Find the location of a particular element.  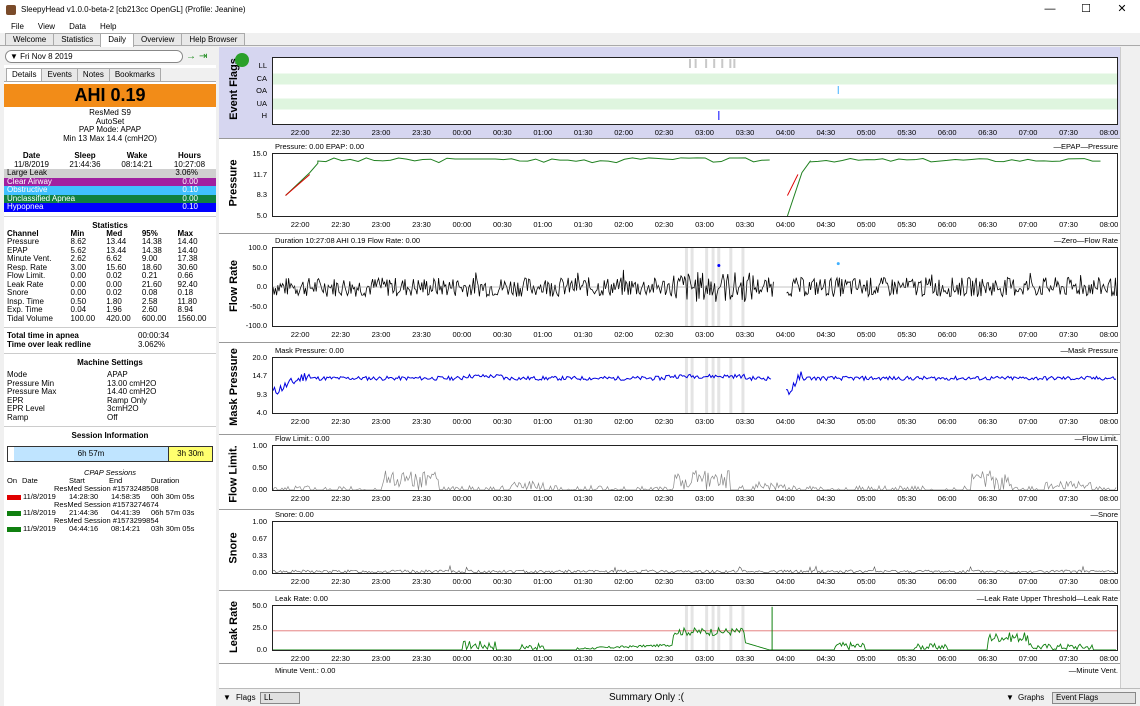

event-flags-plot is located at coordinates (695, 91).